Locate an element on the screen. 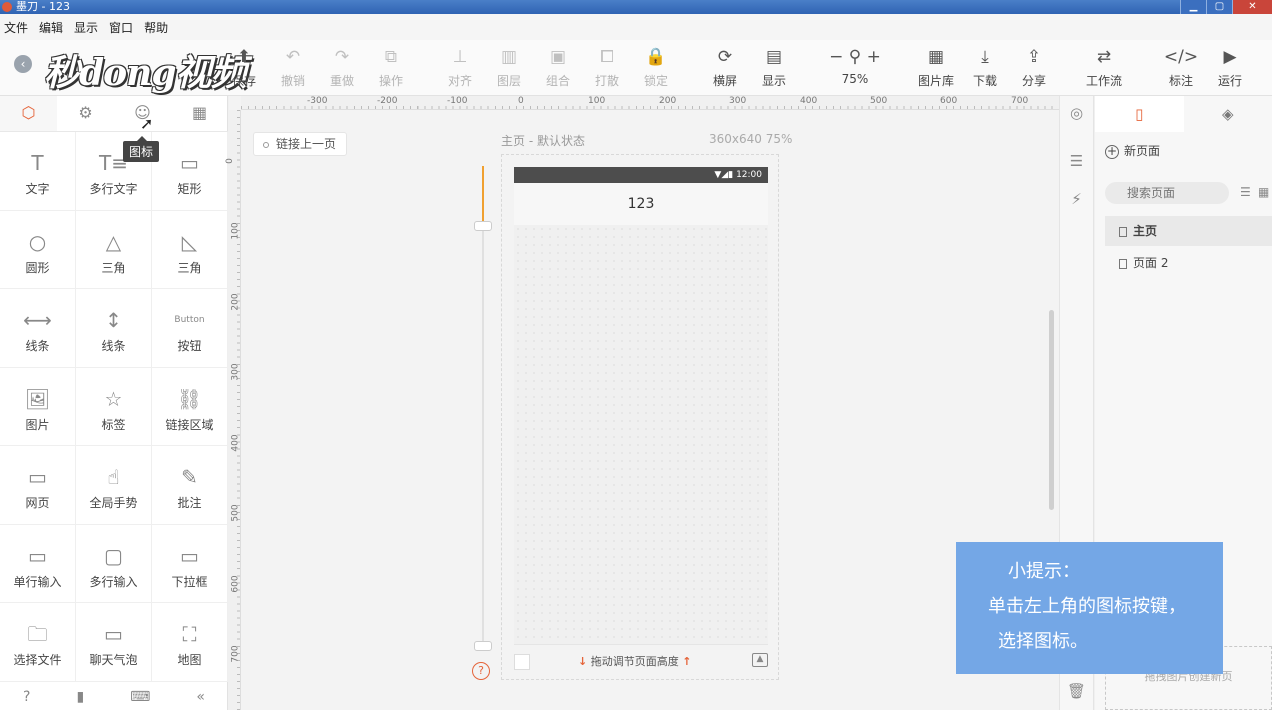  page-item-home: 主页 is located at coordinates (1188, 231).